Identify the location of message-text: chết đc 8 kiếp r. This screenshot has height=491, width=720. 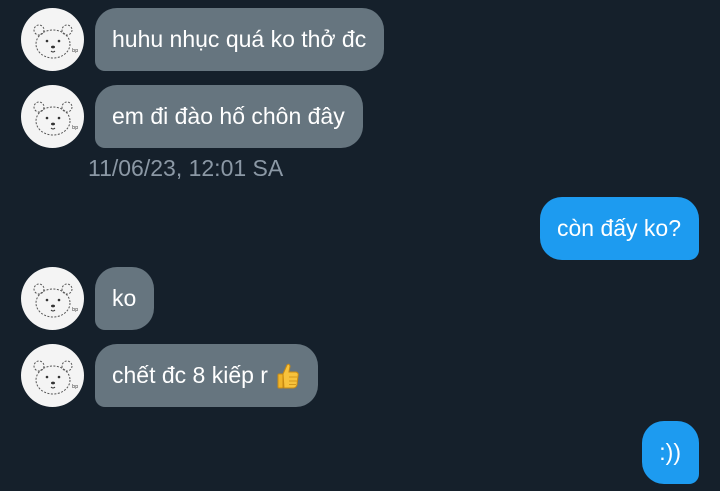
(190, 375).